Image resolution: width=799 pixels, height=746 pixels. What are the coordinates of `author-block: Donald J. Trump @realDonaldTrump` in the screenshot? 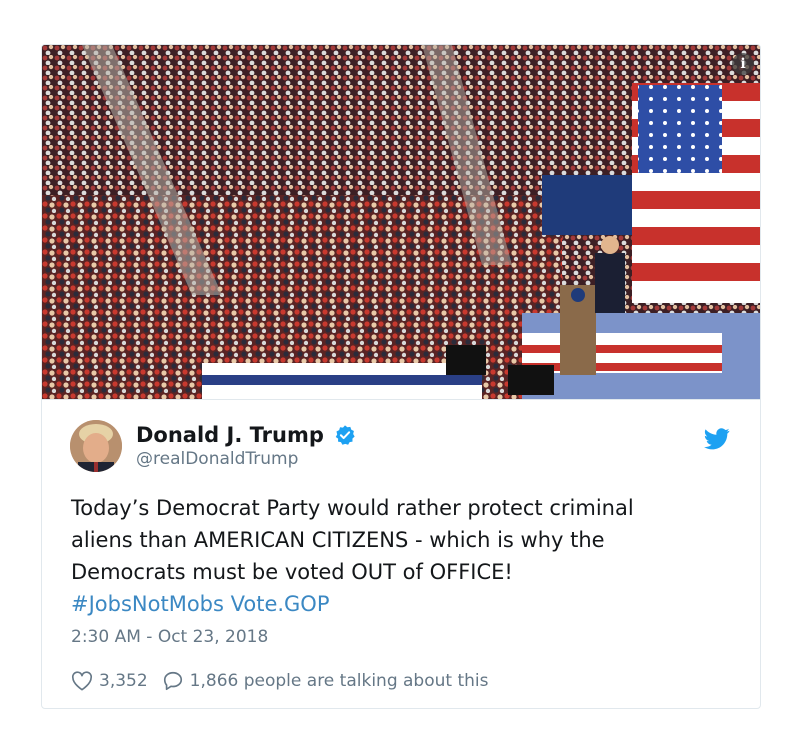 It's located at (246, 446).